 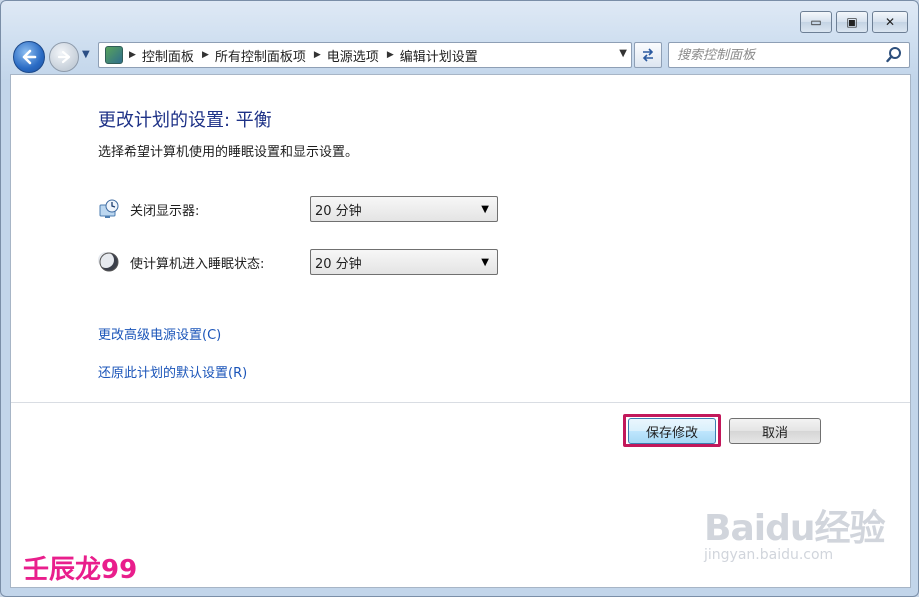 I want to click on chevron-down-icon: ▼, so click(x=86, y=54).